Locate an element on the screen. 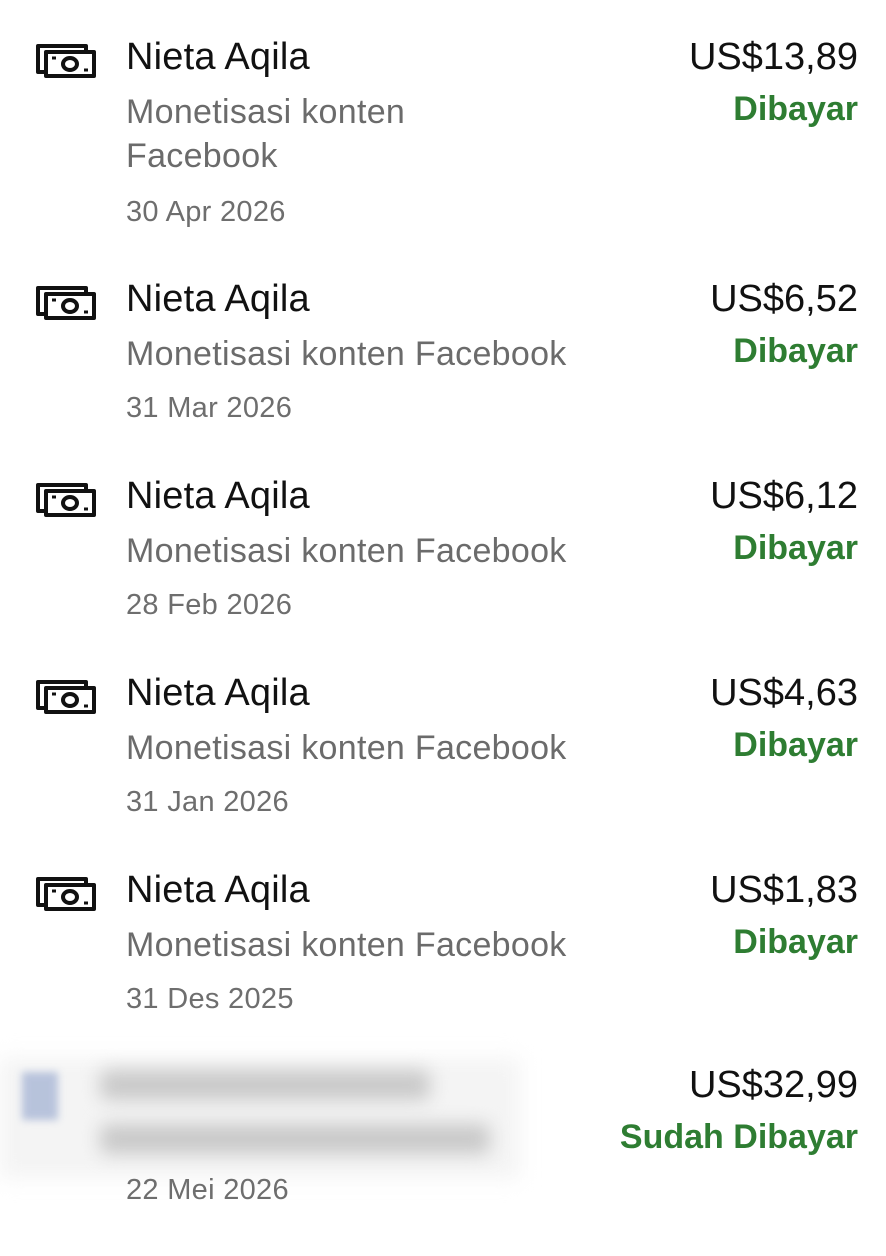  blurred-avatar is located at coordinates (40, 1096).